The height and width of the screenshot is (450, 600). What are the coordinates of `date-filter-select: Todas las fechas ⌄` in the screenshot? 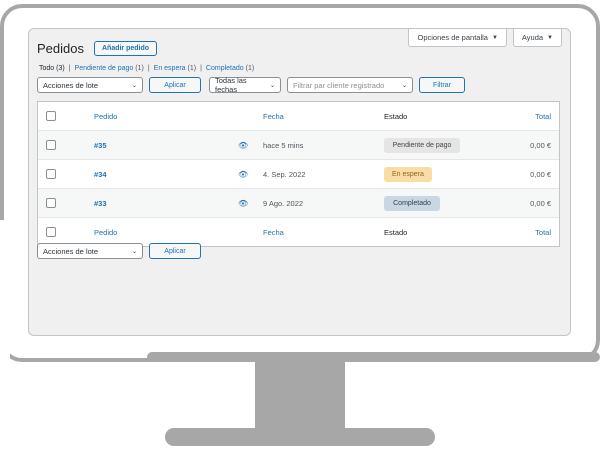 It's located at (245, 85).